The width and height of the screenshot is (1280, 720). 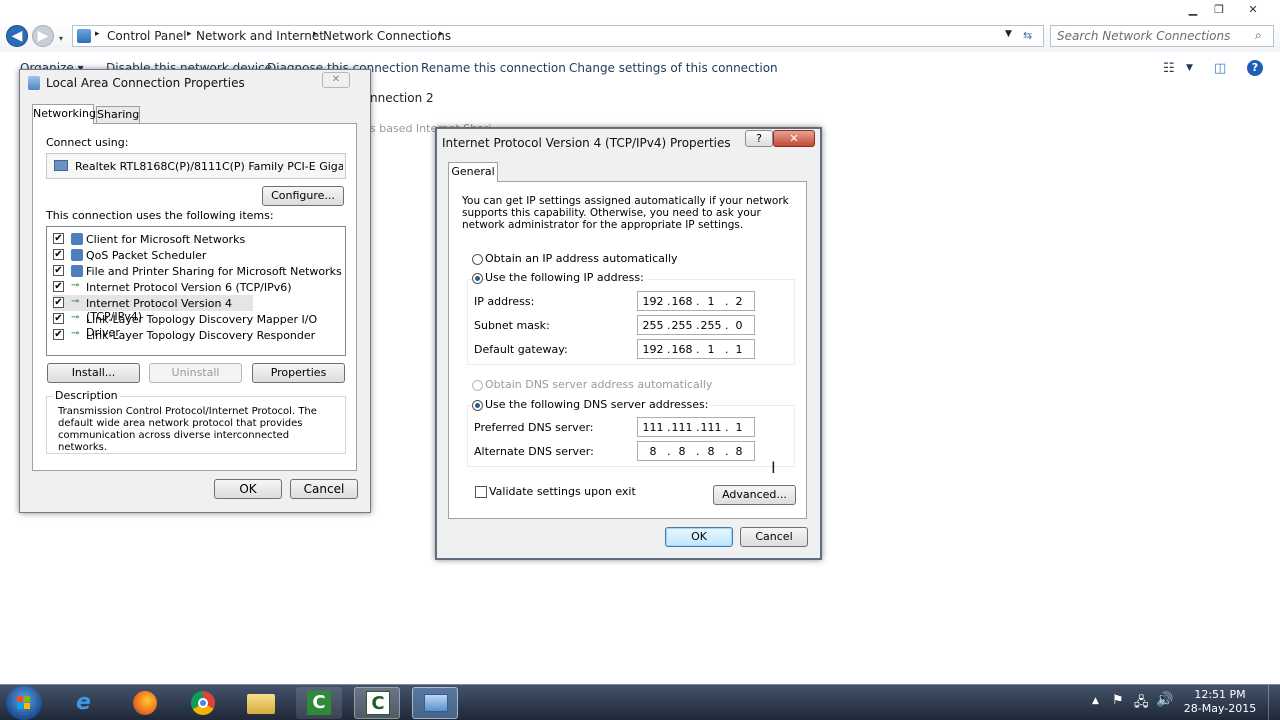 I want to click on adapter-icon, so click(x=61, y=165).